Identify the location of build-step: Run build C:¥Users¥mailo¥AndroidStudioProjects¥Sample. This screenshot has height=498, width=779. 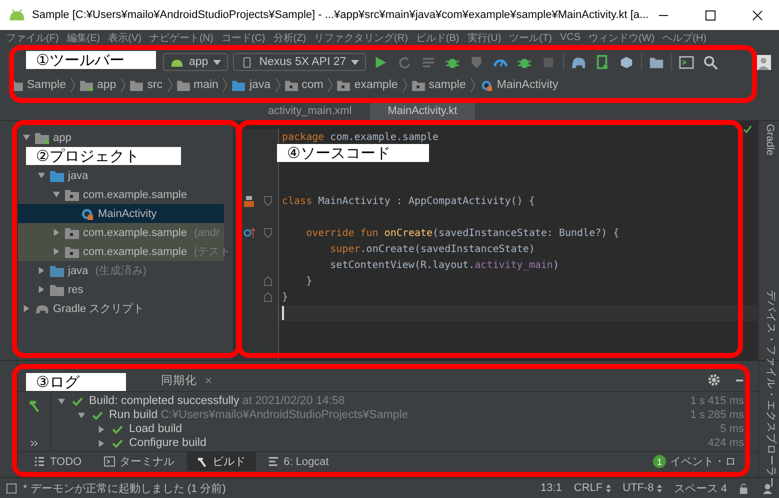
(258, 415).